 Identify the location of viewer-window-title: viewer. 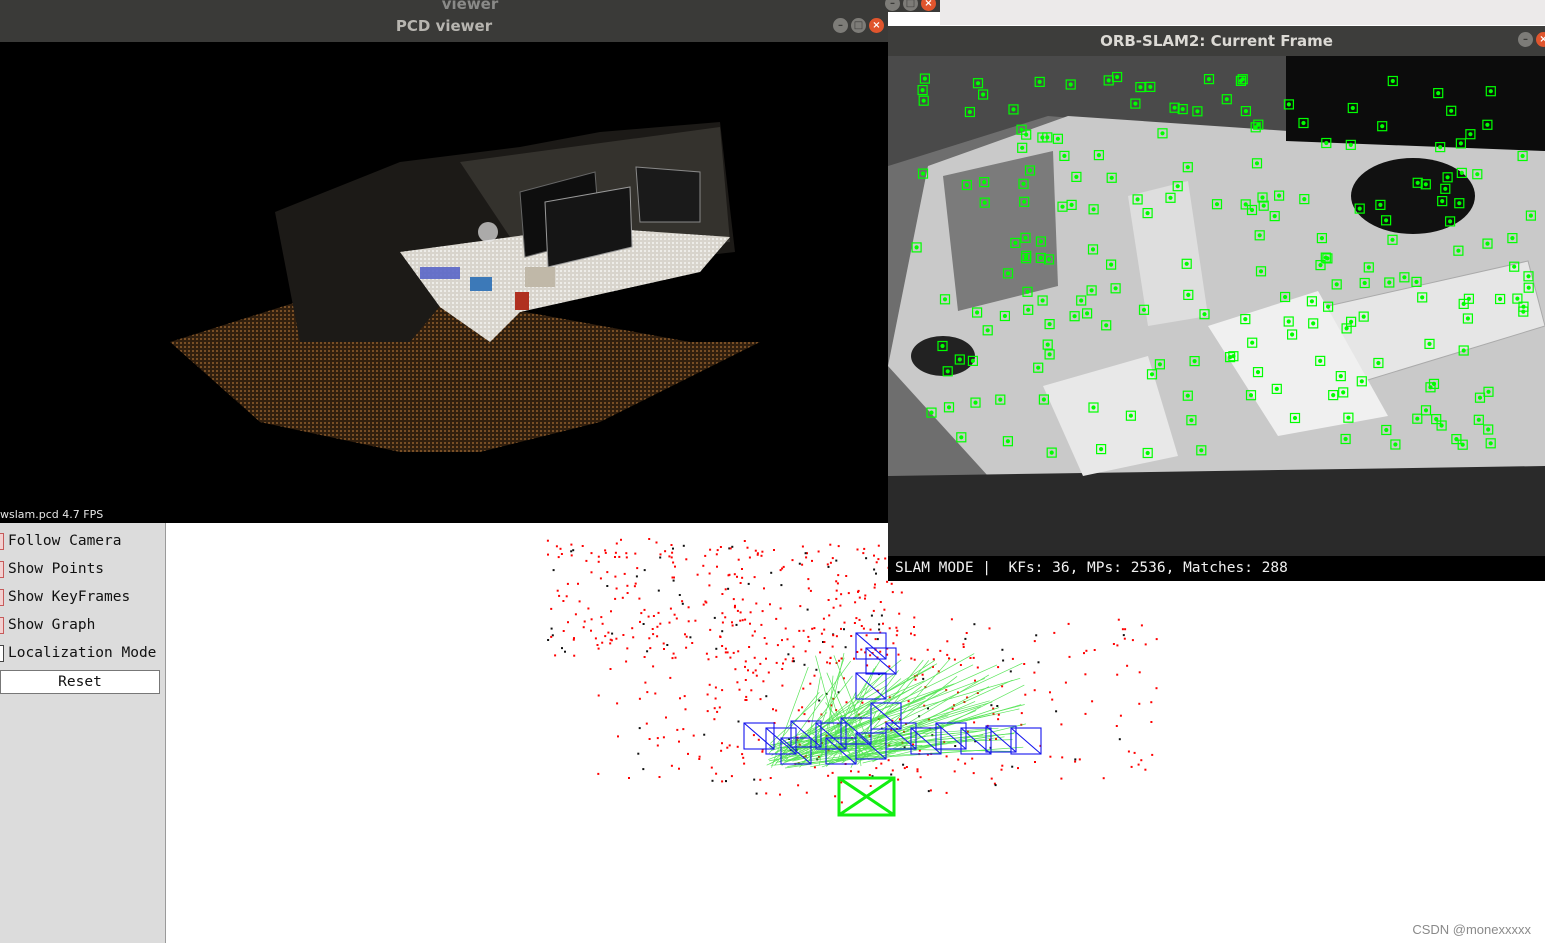
(470, 6).